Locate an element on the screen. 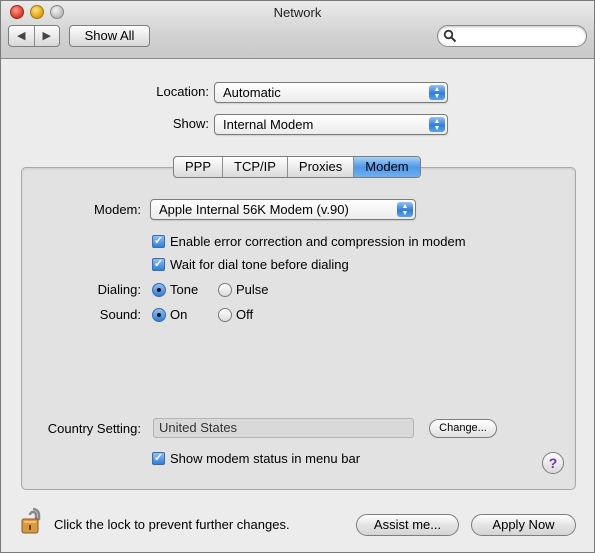  search-input is located at coordinates (520, 36).